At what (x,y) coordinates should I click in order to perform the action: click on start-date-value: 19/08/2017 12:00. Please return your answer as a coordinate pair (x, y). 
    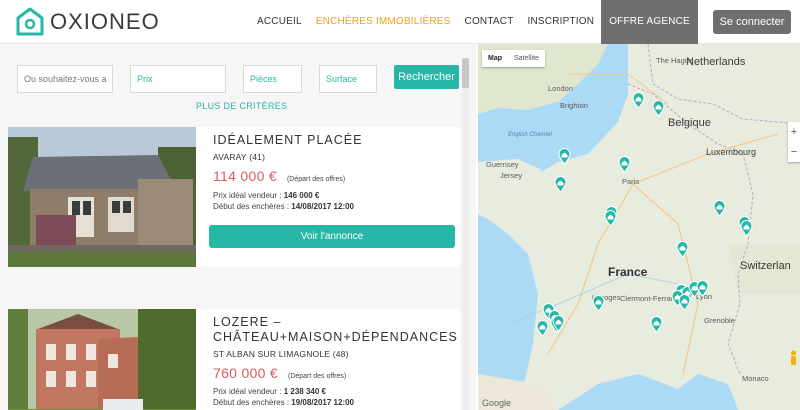
    Looking at the image, I should click on (323, 402).